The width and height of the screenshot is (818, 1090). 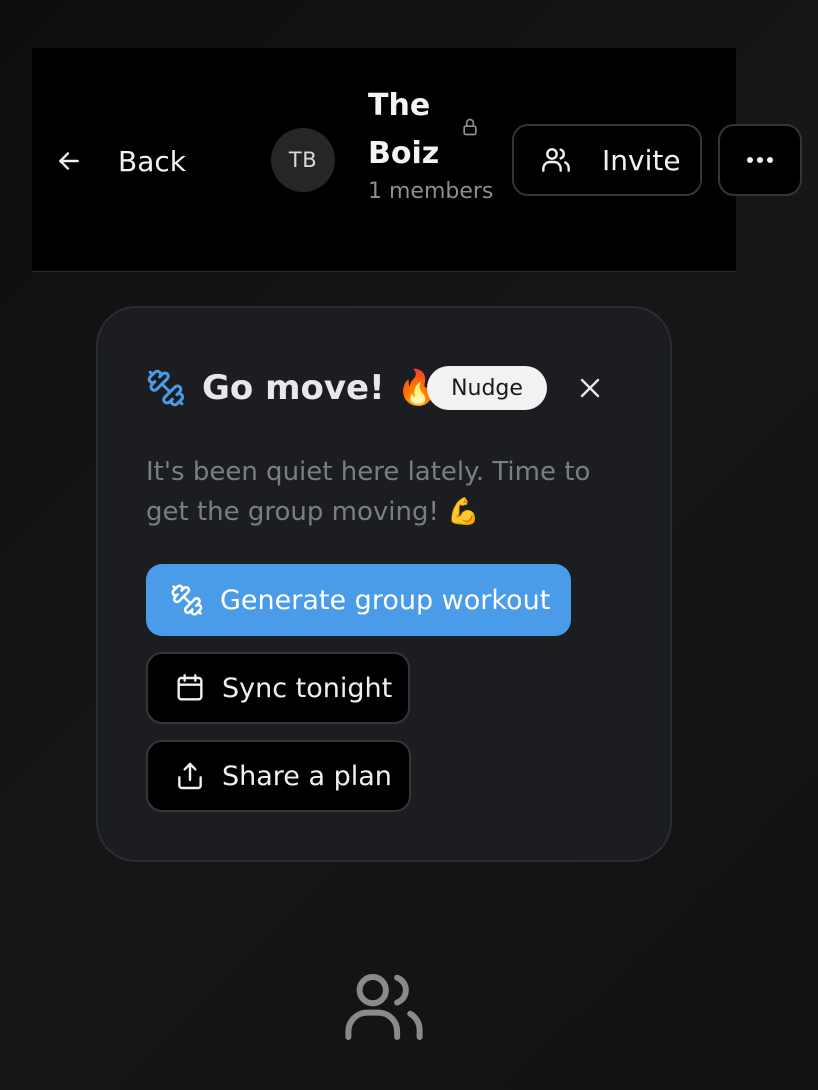 I want to click on share-plan-label: Share a plan, so click(x=307, y=776).